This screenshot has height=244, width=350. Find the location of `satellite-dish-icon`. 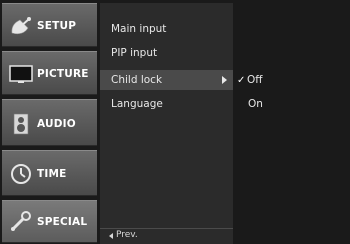

satellite-dish-icon is located at coordinates (21, 26).